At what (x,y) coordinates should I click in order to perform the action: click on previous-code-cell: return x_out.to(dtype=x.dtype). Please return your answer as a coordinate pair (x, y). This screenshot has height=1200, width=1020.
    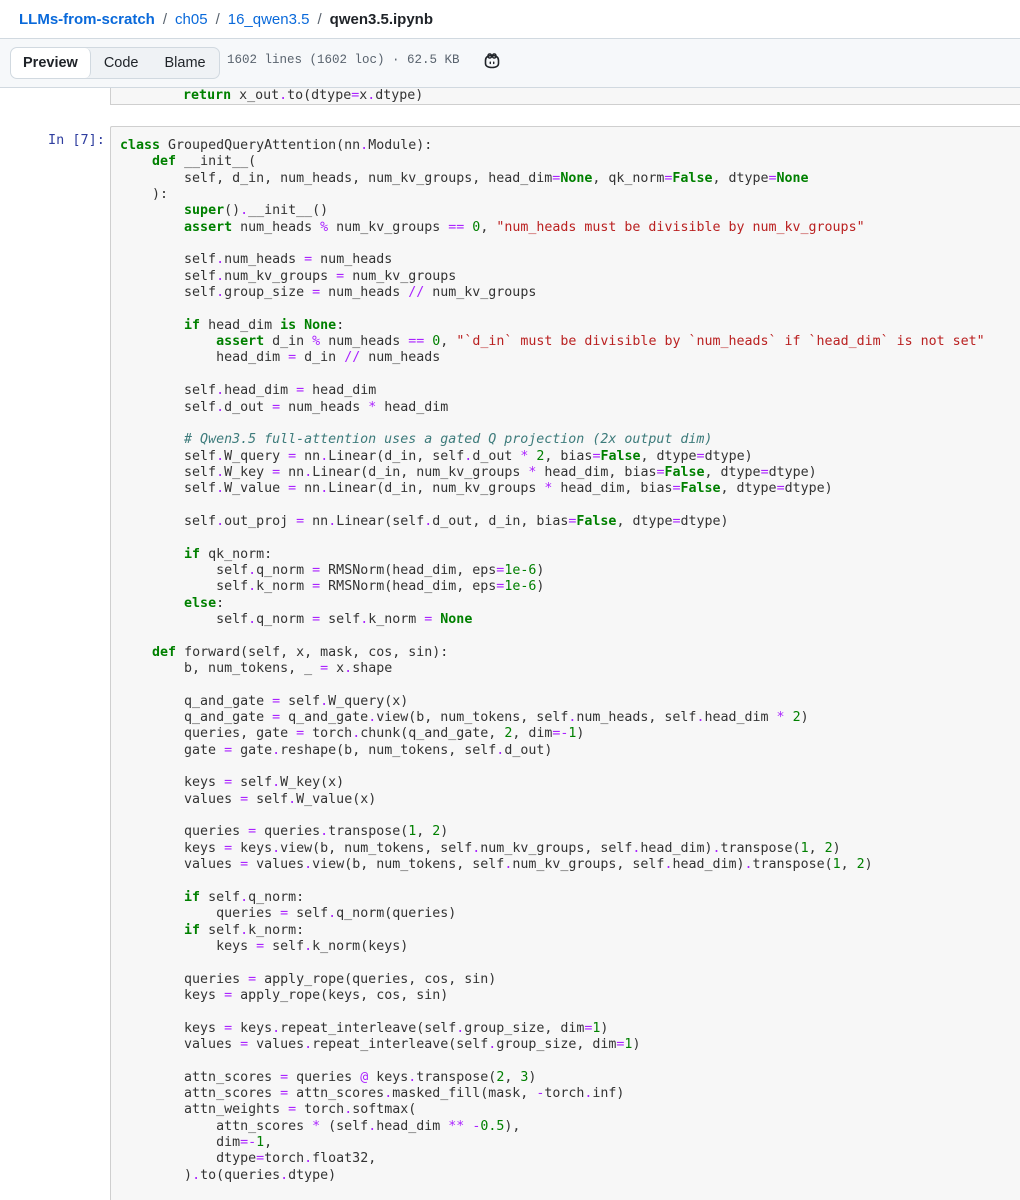
    Looking at the image, I should click on (565, 96).